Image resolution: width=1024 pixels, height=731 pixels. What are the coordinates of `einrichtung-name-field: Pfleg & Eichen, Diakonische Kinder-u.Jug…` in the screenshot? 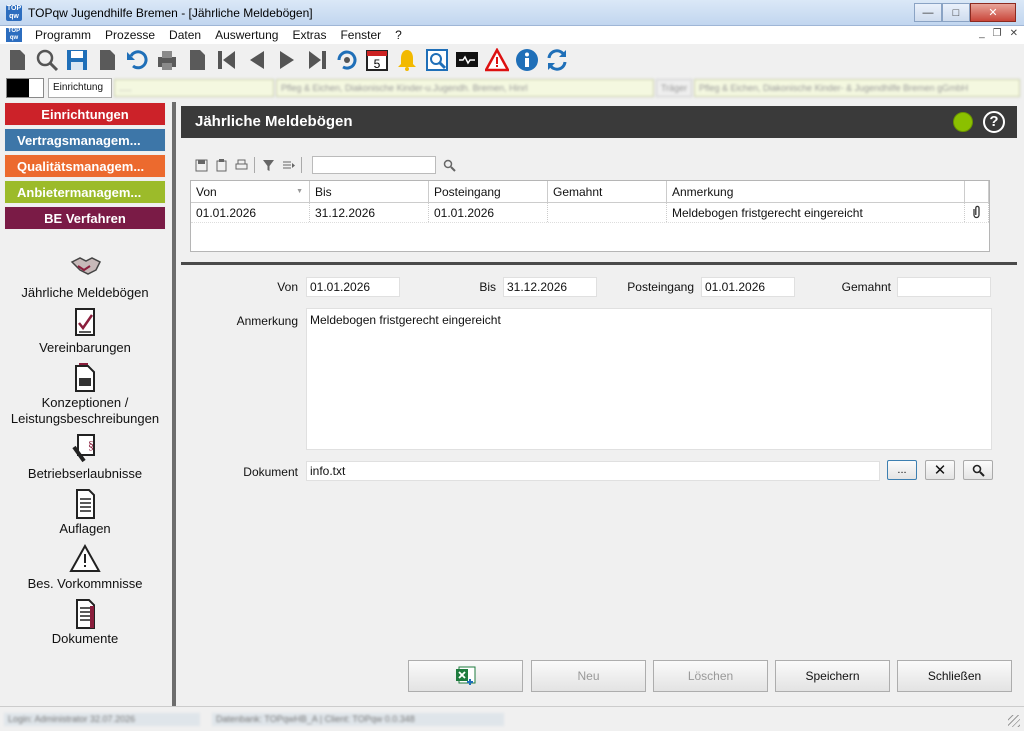 It's located at (465, 88).